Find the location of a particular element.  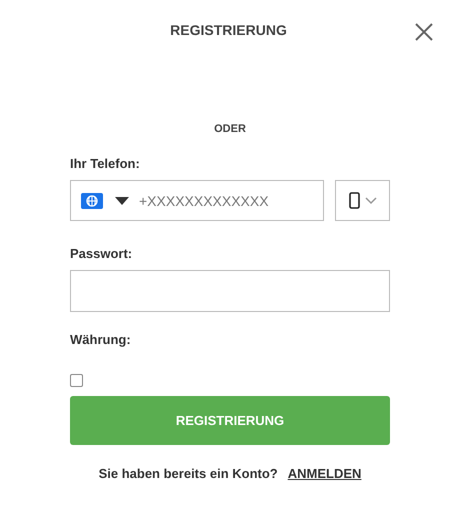

dialog-title: REGISTRIERUNG is located at coordinates (228, 31).